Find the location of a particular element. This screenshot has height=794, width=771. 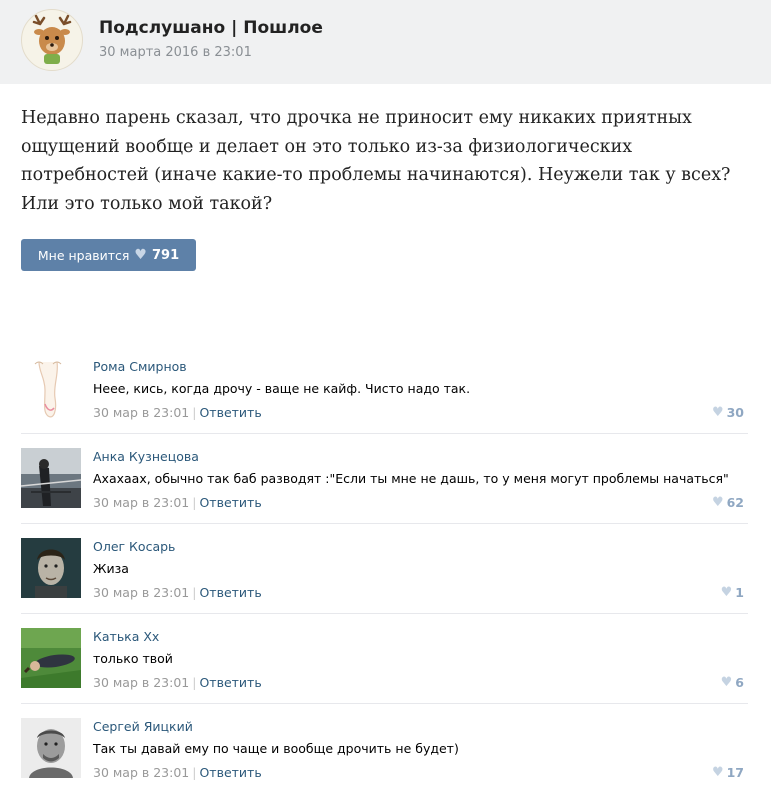

comment-like-button: ♥ 6 is located at coordinates (732, 682).